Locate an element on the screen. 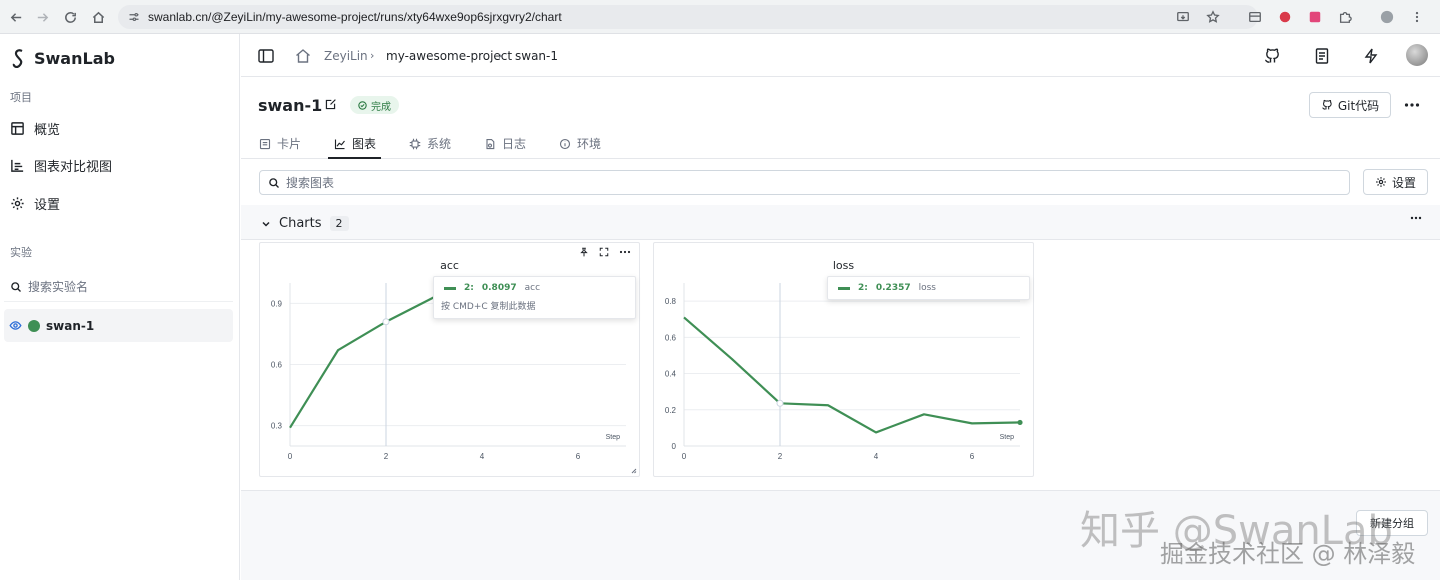  sidebar-item-label: 图表对比视图 is located at coordinates (73, 167).